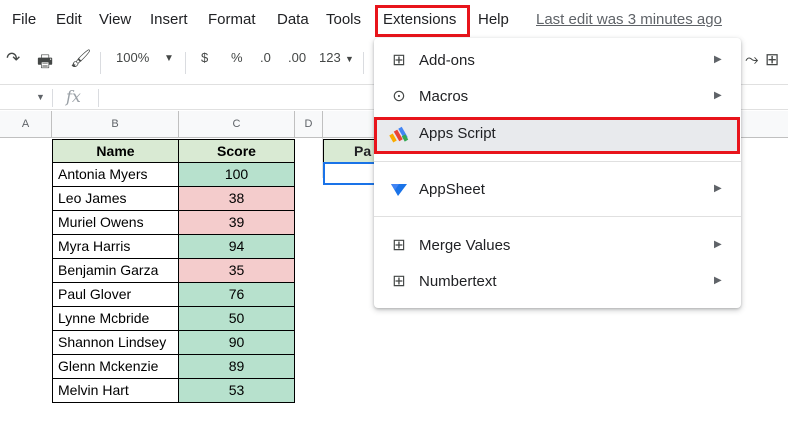 Image resolution: width=788 pixels, height=437 pixels. I want to click on menu-file: File, so click(24, 19).